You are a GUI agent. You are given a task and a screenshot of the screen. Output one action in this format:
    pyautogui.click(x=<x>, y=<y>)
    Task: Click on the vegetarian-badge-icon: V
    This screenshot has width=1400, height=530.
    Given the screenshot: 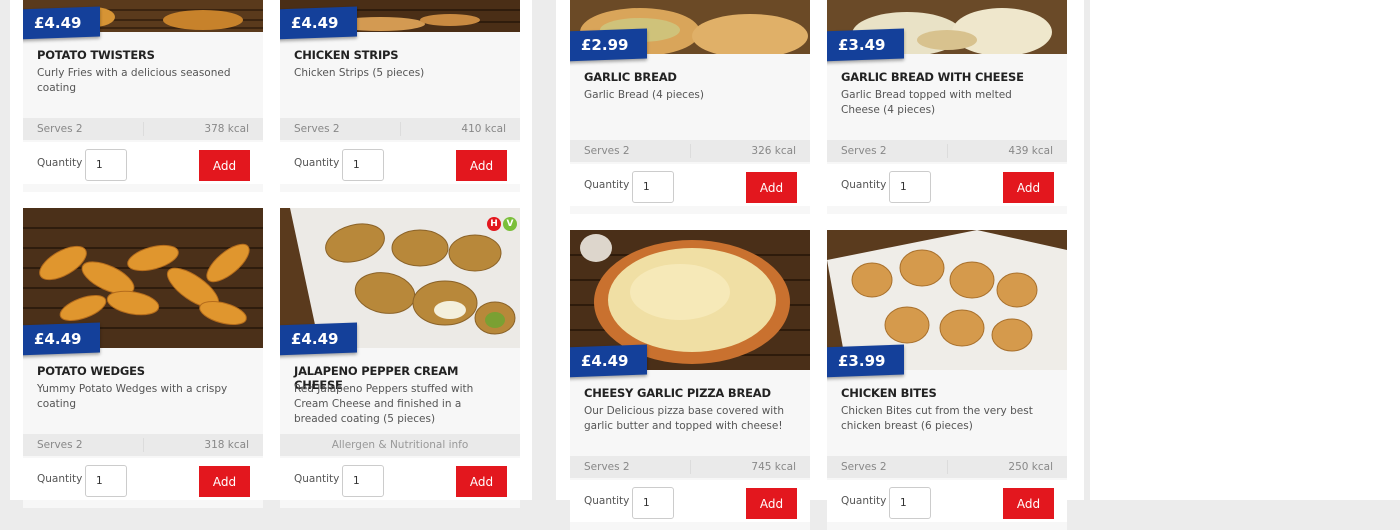 What is the action you would take?
    pyautogui.click(x=510, y=224)
    